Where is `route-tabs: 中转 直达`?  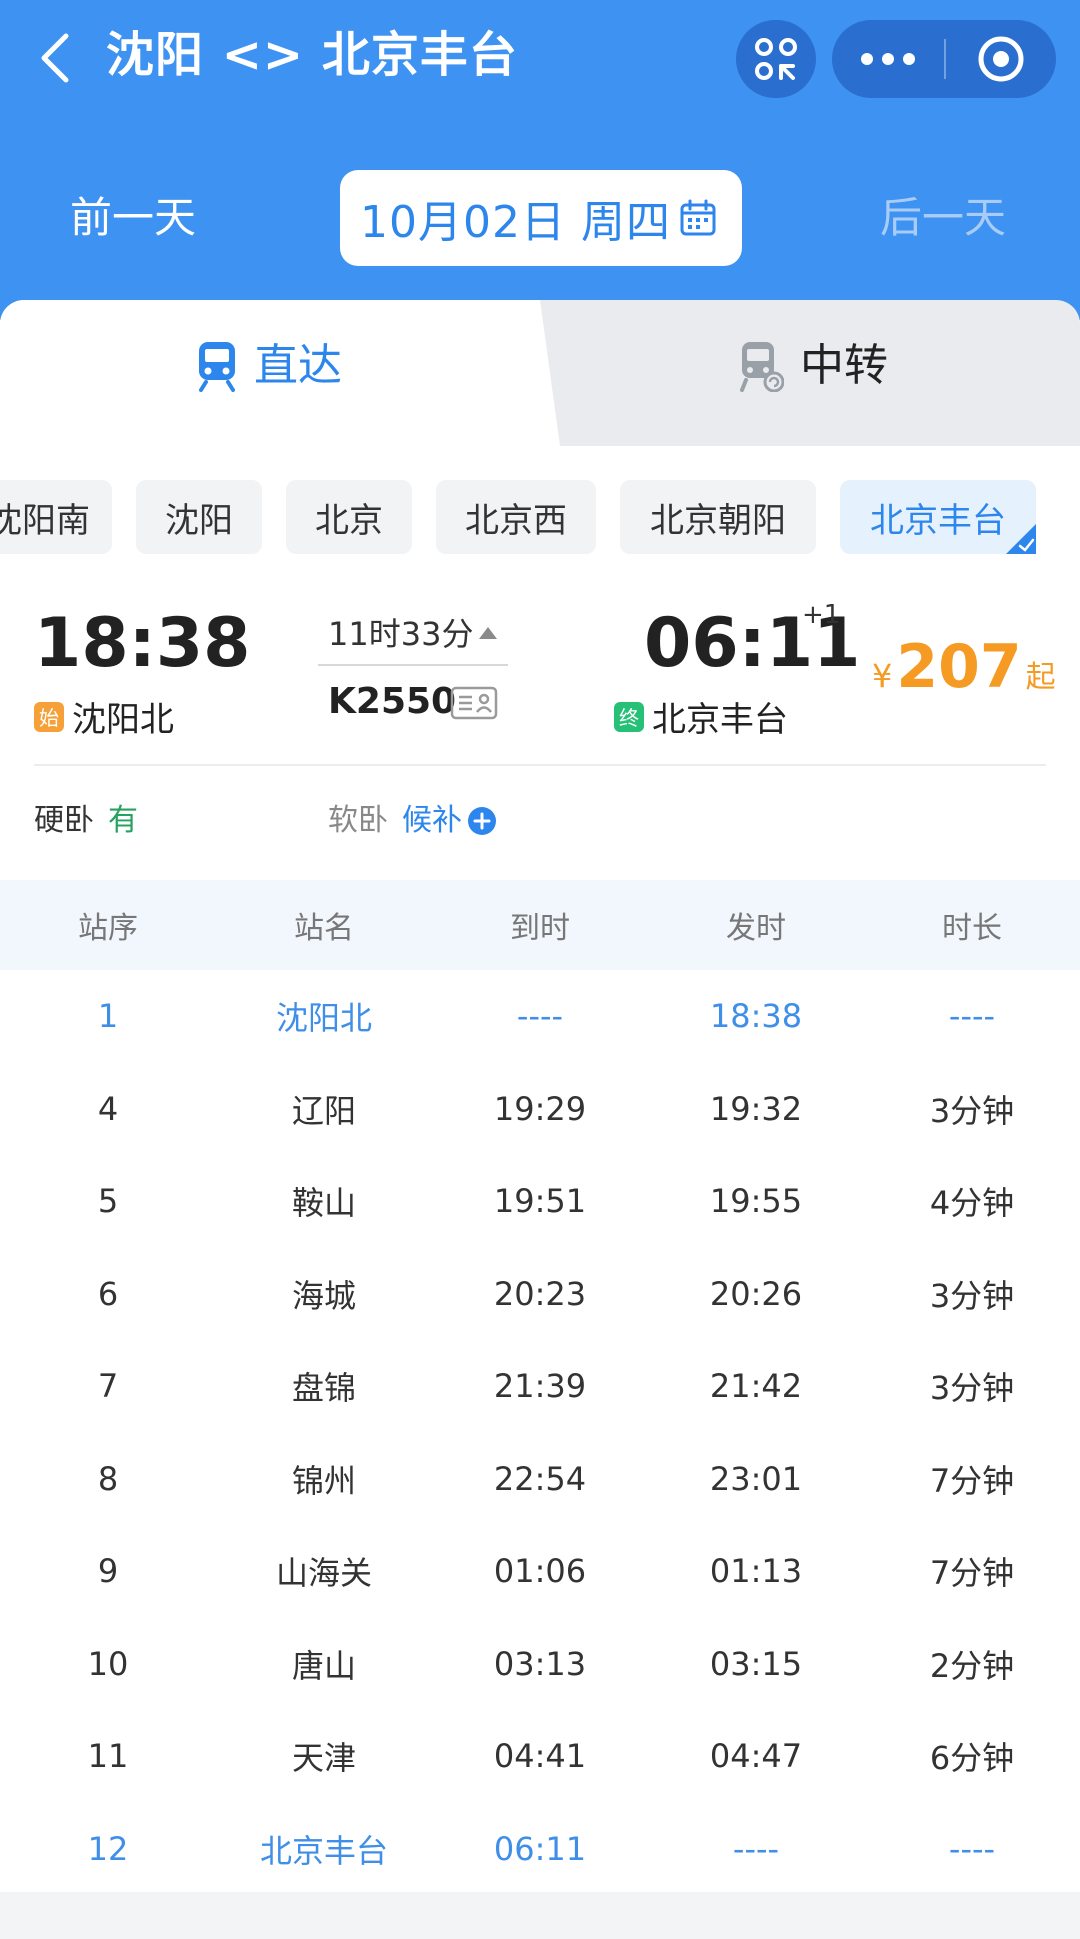
route-tabs: 中转 直达 is located at coordinates (540, 373).